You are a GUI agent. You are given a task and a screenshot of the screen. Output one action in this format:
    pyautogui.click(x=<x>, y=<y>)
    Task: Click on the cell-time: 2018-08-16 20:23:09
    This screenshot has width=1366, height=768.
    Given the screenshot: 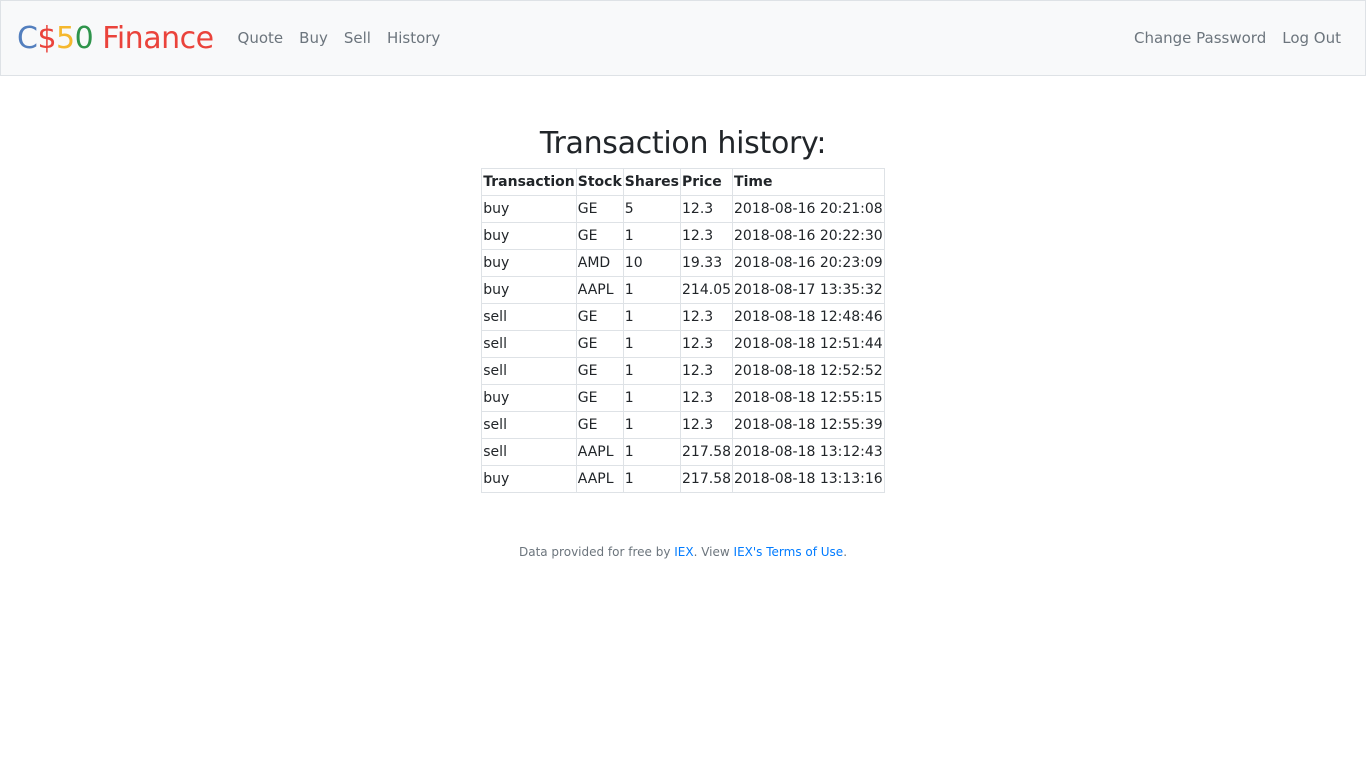 What is the action you would take?
    pyautogui.click(x=808, y=263)
    